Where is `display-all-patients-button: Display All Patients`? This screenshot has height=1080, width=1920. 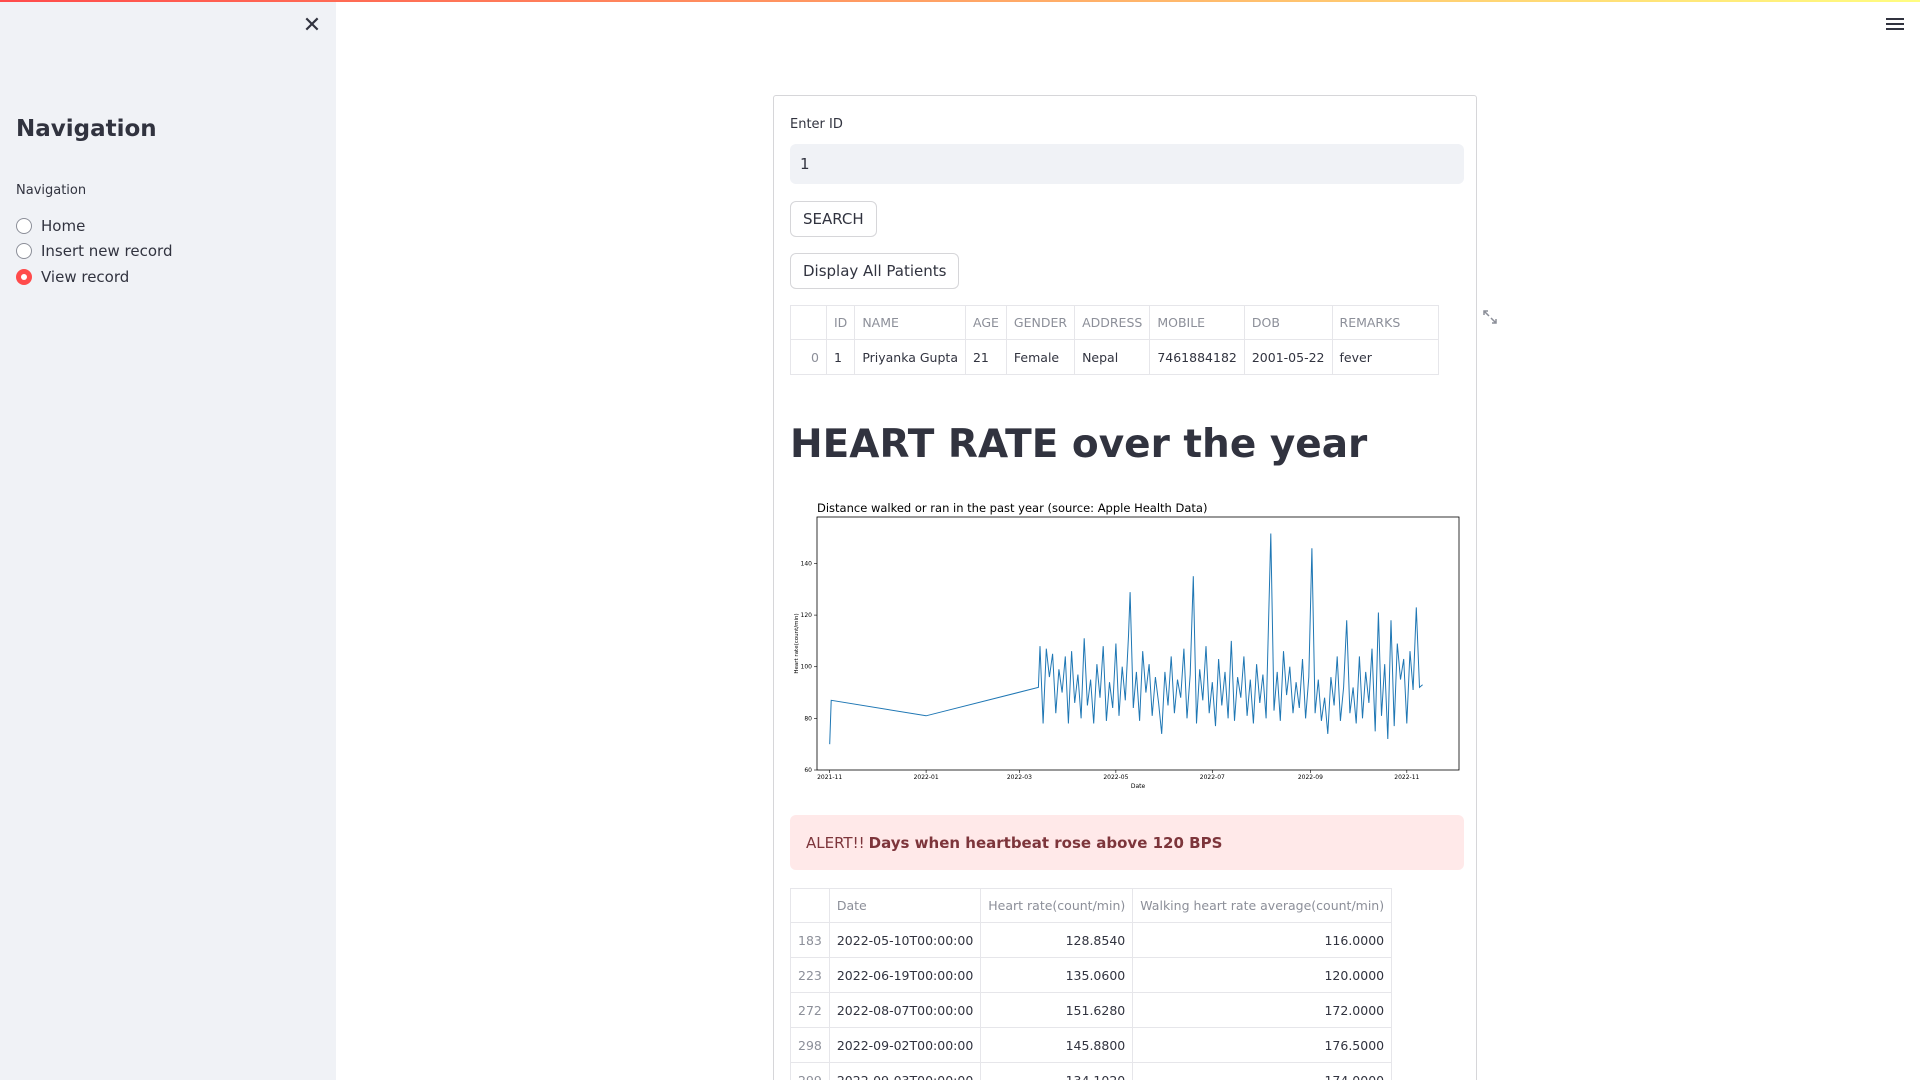 display-all-patients-button: Display All Patients is located at coordinates (875, 271).